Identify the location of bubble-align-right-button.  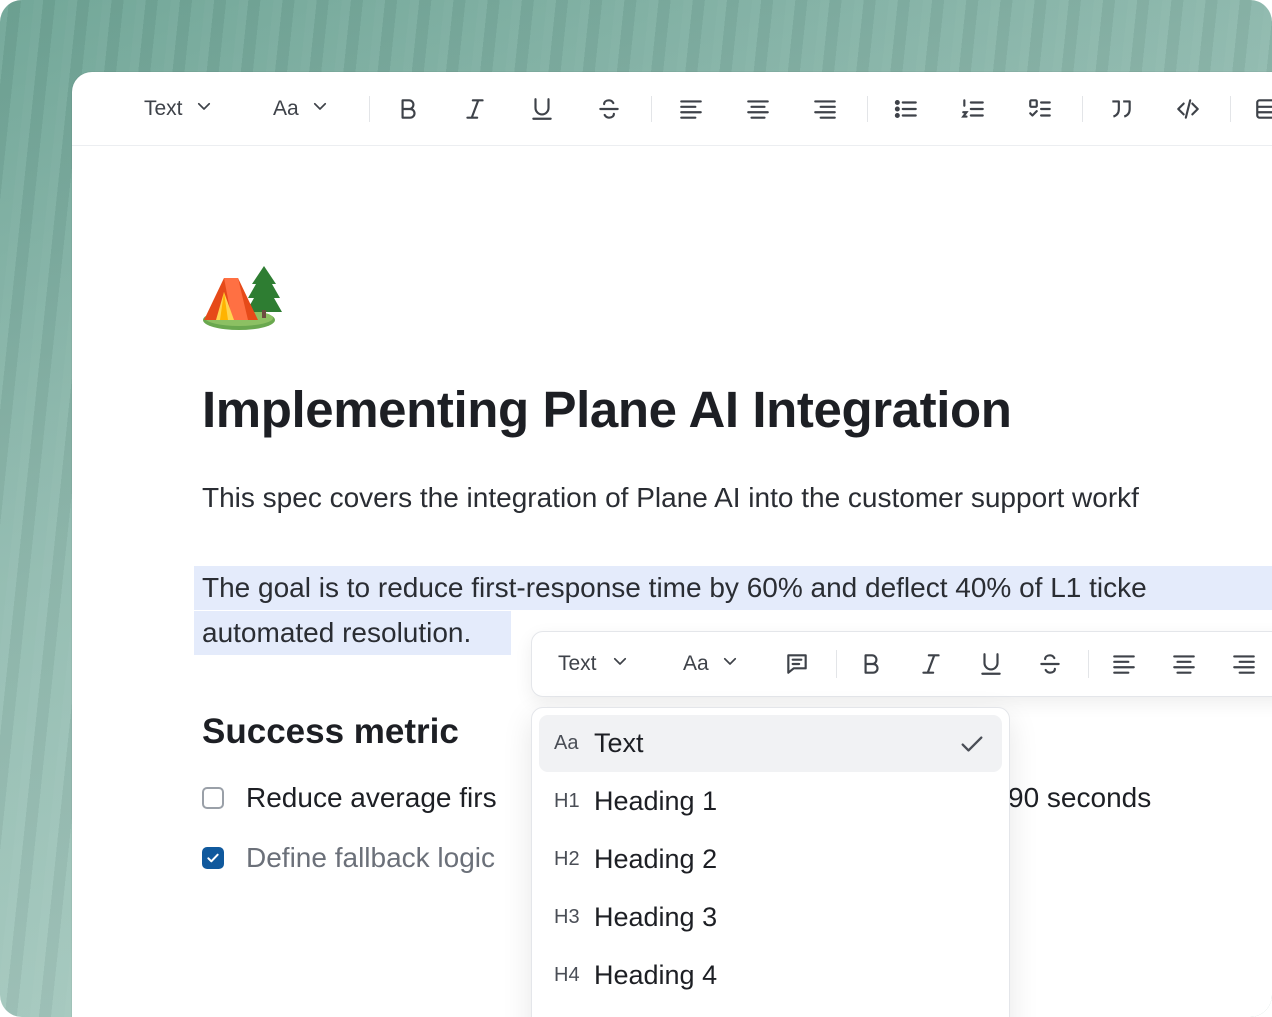
(1244, 664).